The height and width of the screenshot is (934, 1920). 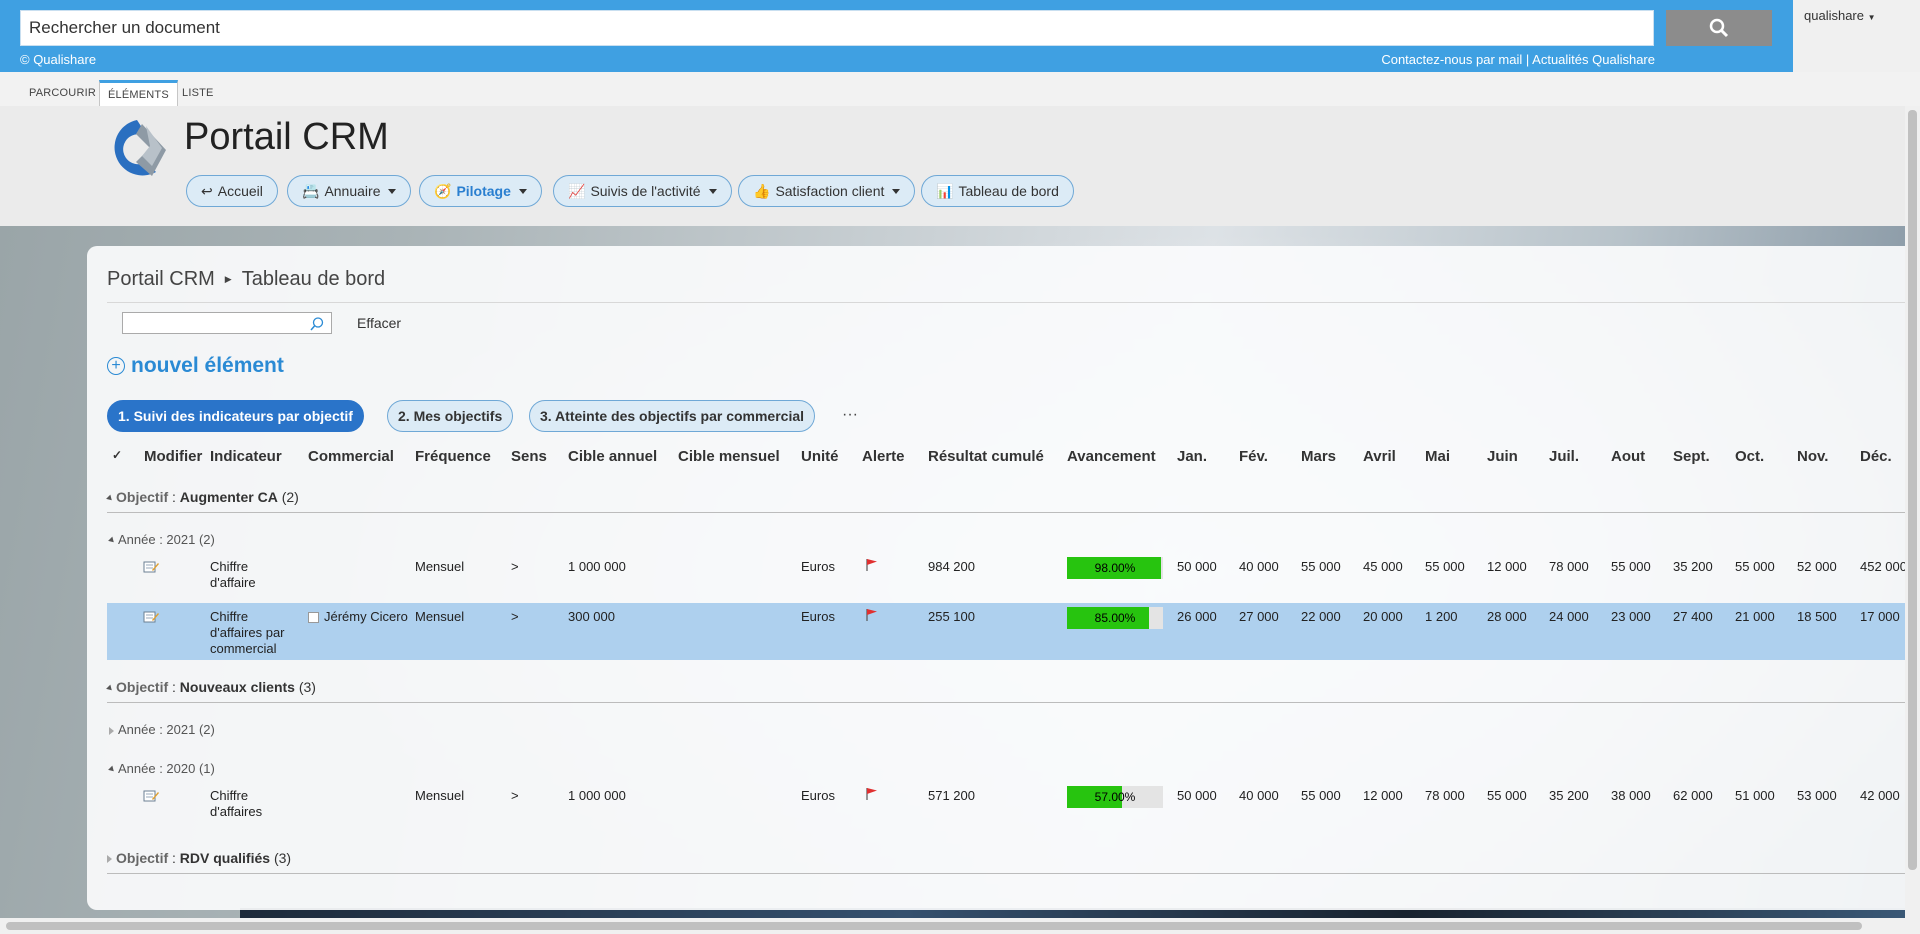 What do you see at coordinates (166, 768) in the screenshot?
I see `subgroup-label: Année : 2020 (1)` at bounding box center [166, 768].